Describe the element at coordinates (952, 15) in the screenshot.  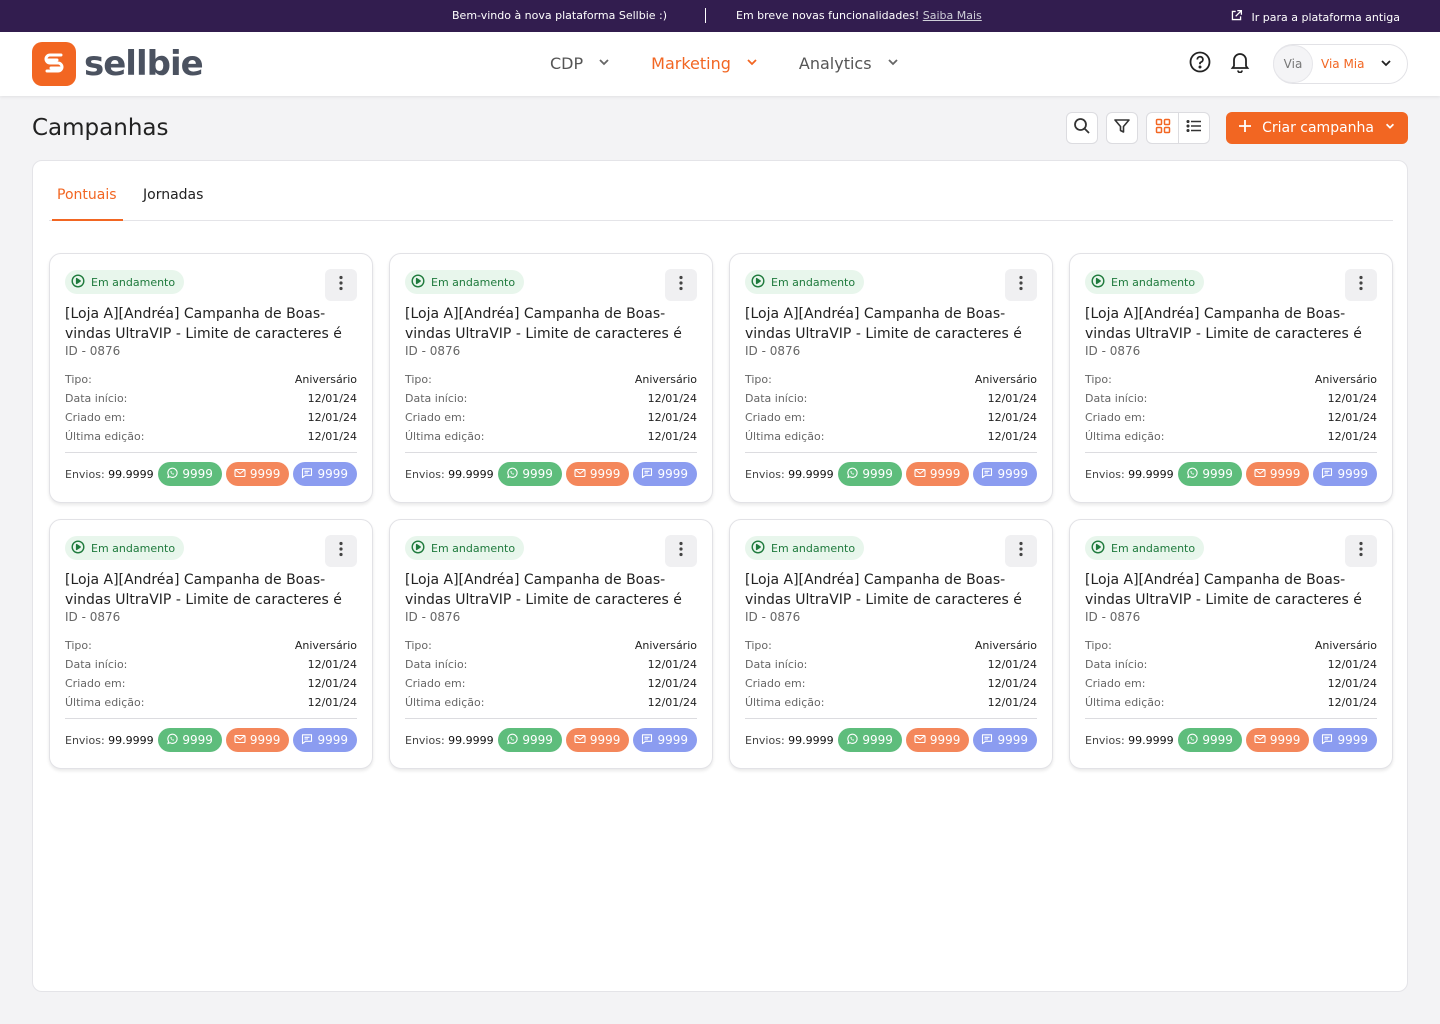
I see `saiba-mais-link: Saiba Mais` at that location.